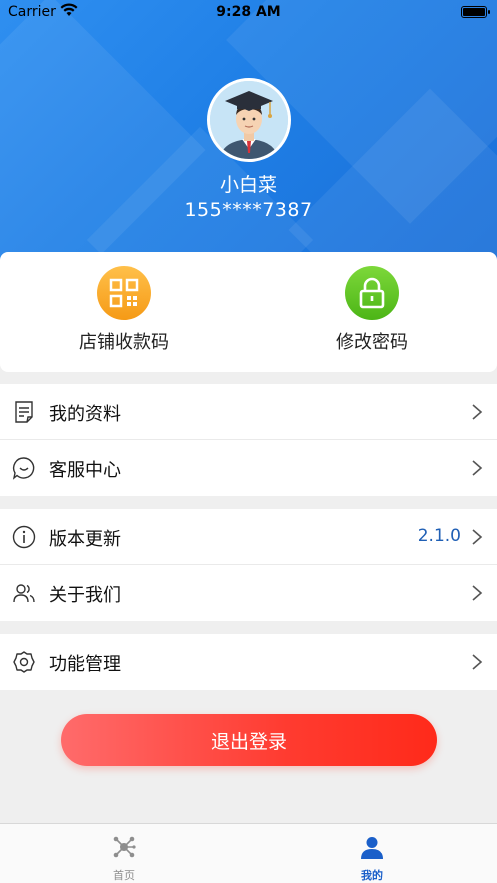 This screenshot has height=883, width=497. I want to click on menu-item-feature-management: 功能管理, so click(248, 662).